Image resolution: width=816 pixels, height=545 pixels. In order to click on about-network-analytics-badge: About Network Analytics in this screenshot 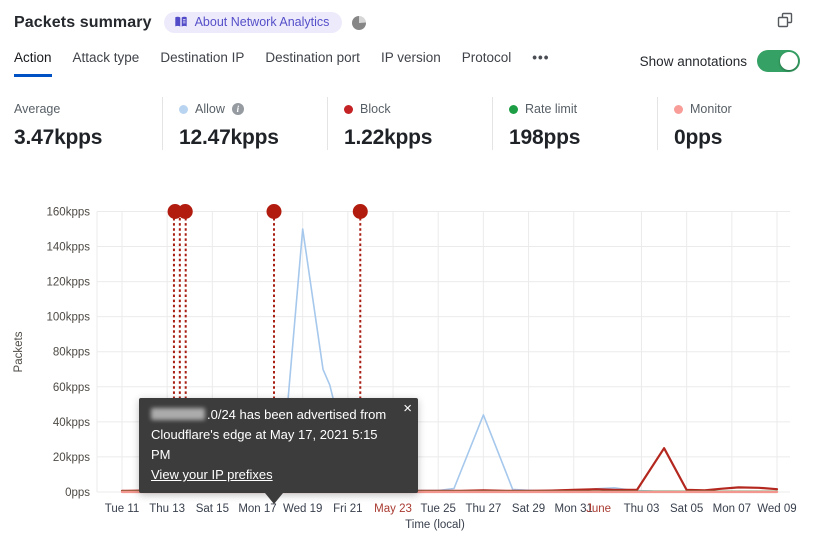, I will do `click(253, 22)`.